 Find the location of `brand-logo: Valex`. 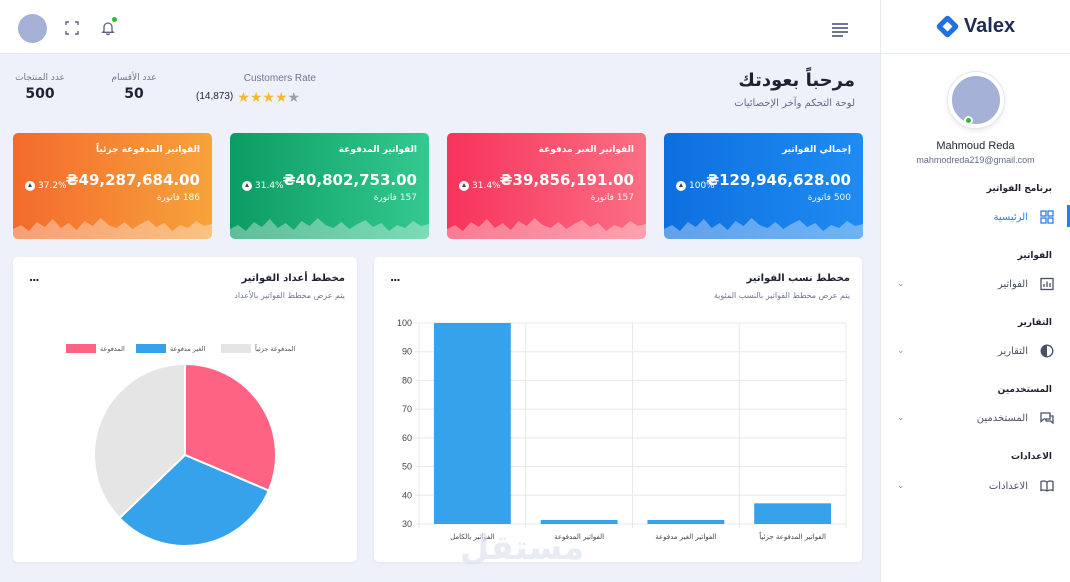

brand-logo: Valex is located at coordinates (975, 27).